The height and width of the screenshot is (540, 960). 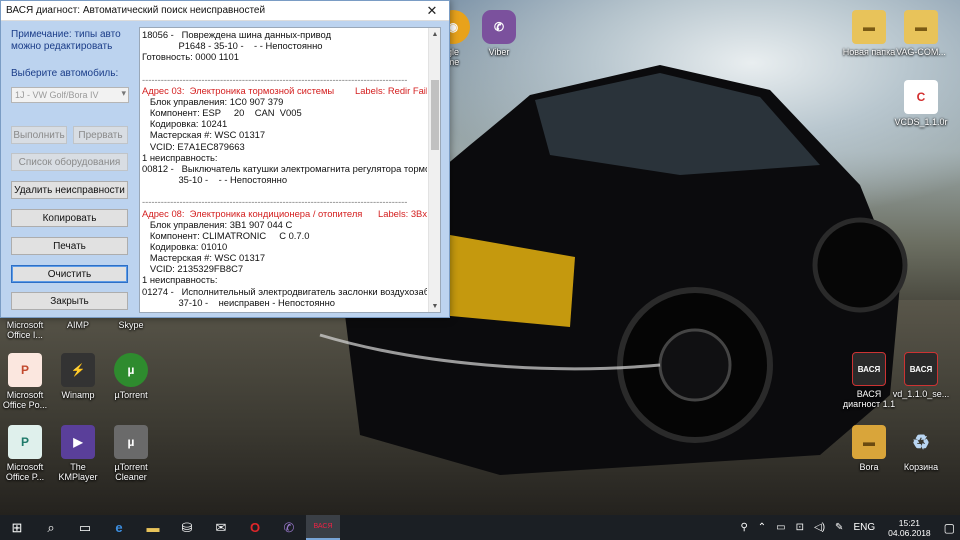 What do you see at coordinates (215, 180) in the screenshot?
I see `log-line: 35-10 - - - Непостоянно` at bounding box center [215, 180].